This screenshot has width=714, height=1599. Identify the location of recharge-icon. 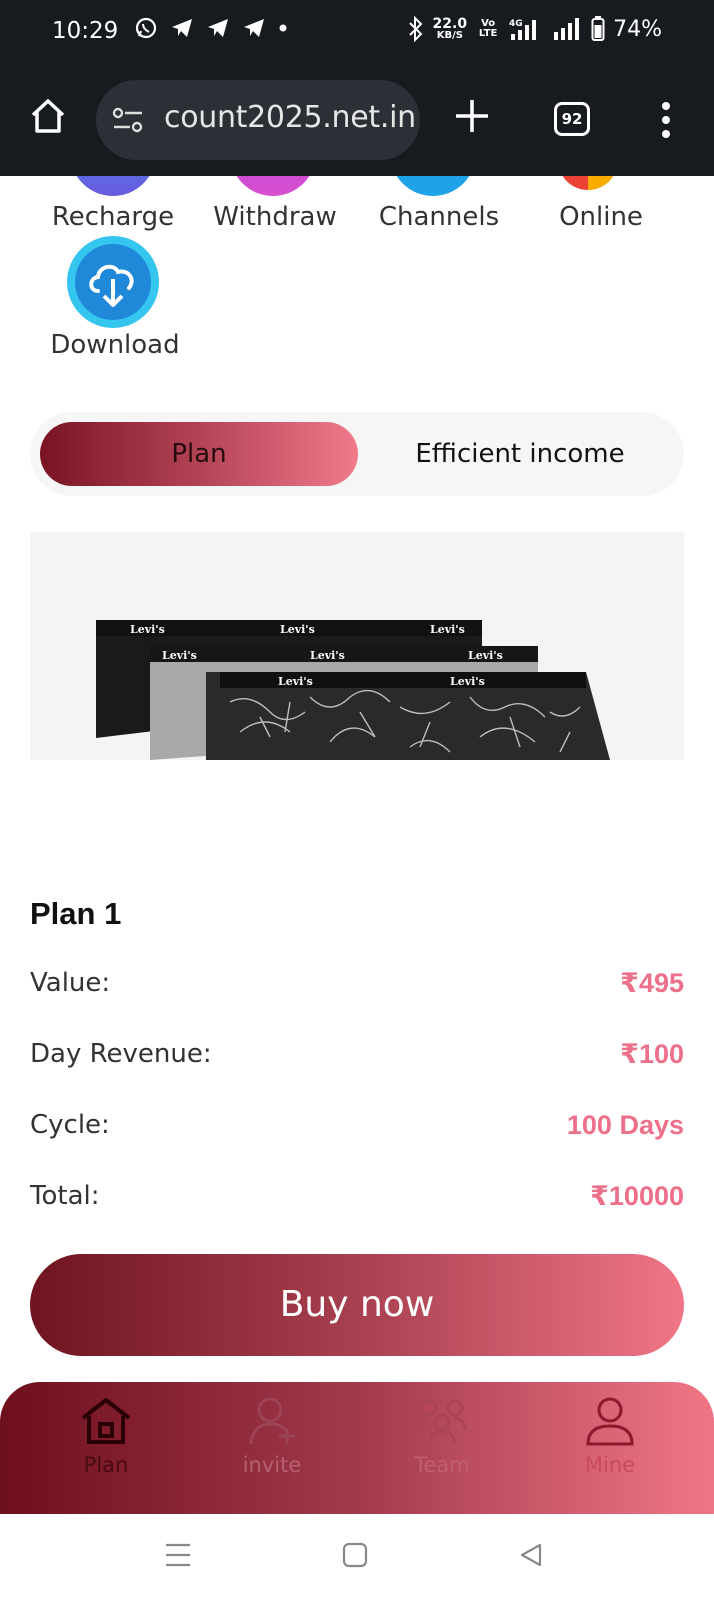
(113, 186).